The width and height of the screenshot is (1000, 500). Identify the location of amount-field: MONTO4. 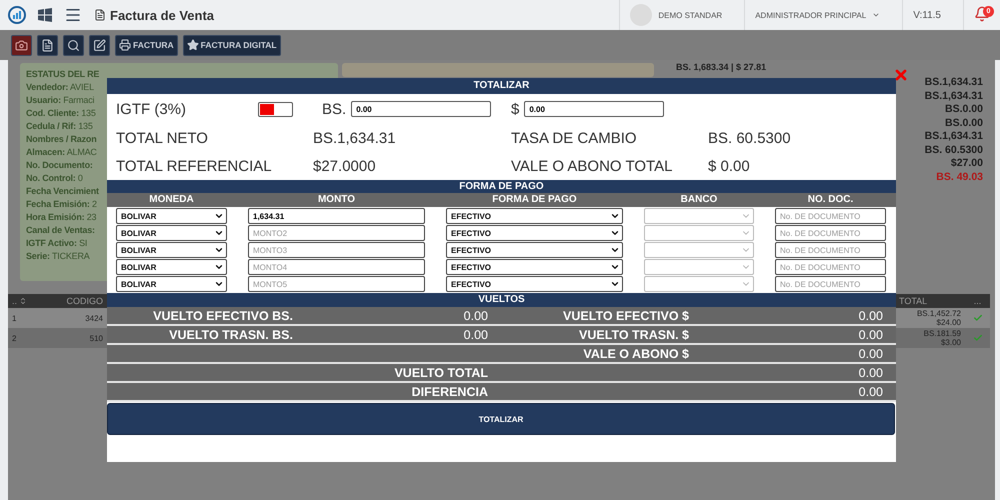
(336, 267).